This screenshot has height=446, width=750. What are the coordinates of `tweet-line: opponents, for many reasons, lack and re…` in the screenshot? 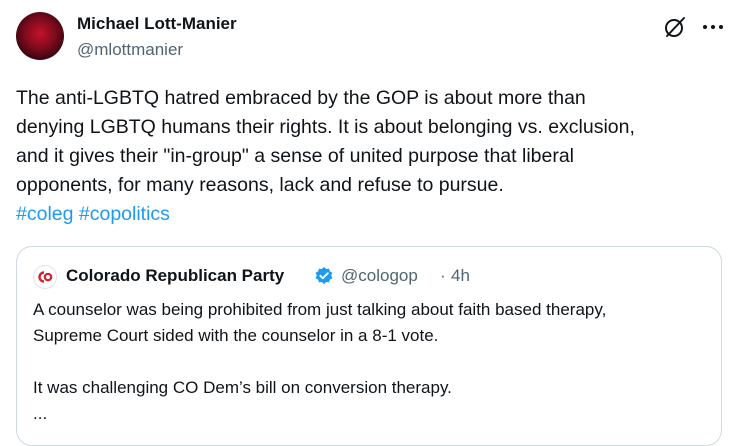 It's located at (260, 185).